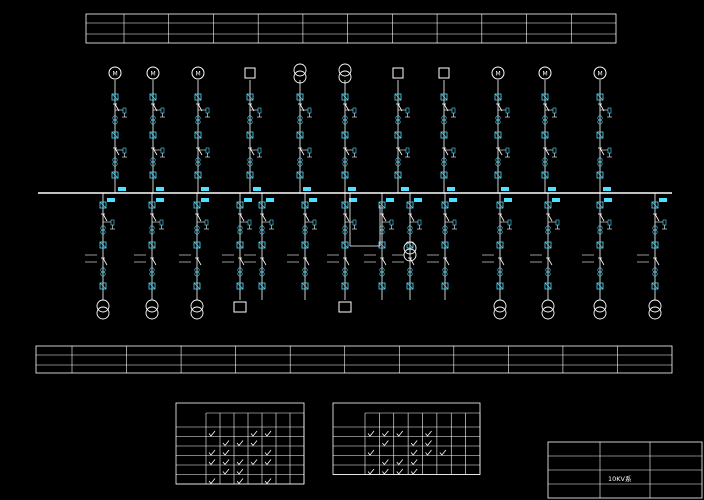  I want to click on bottom-cabinet-table, so click(354, 359).